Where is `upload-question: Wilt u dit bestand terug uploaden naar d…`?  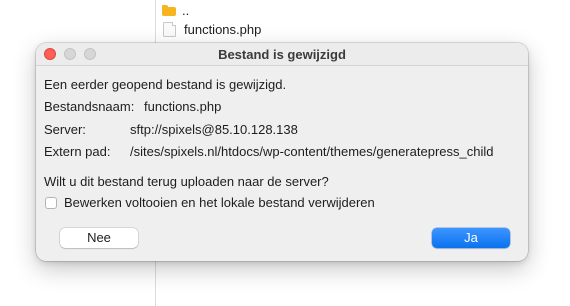 upload-question: Wilt u dit bestand terug uploaden naar d… is located at coordinates (186, 181).